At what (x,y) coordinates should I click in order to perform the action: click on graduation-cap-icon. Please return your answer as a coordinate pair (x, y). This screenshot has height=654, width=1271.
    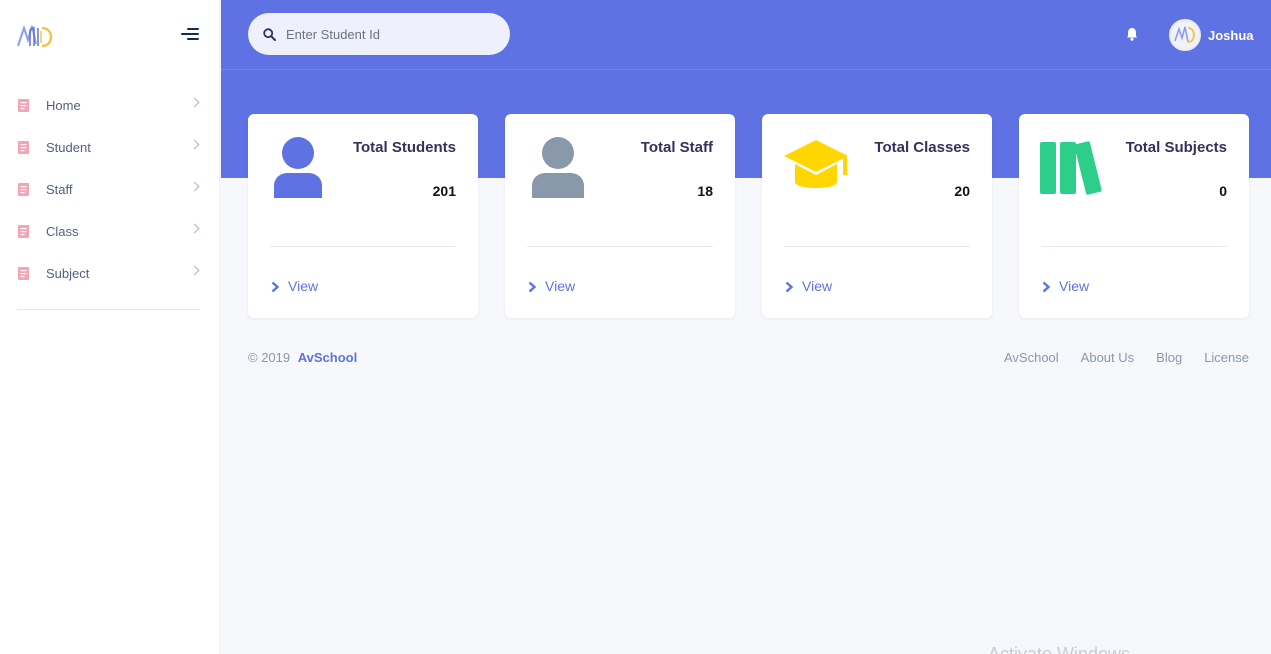
    Looking at the image, I should click on (816, 167).